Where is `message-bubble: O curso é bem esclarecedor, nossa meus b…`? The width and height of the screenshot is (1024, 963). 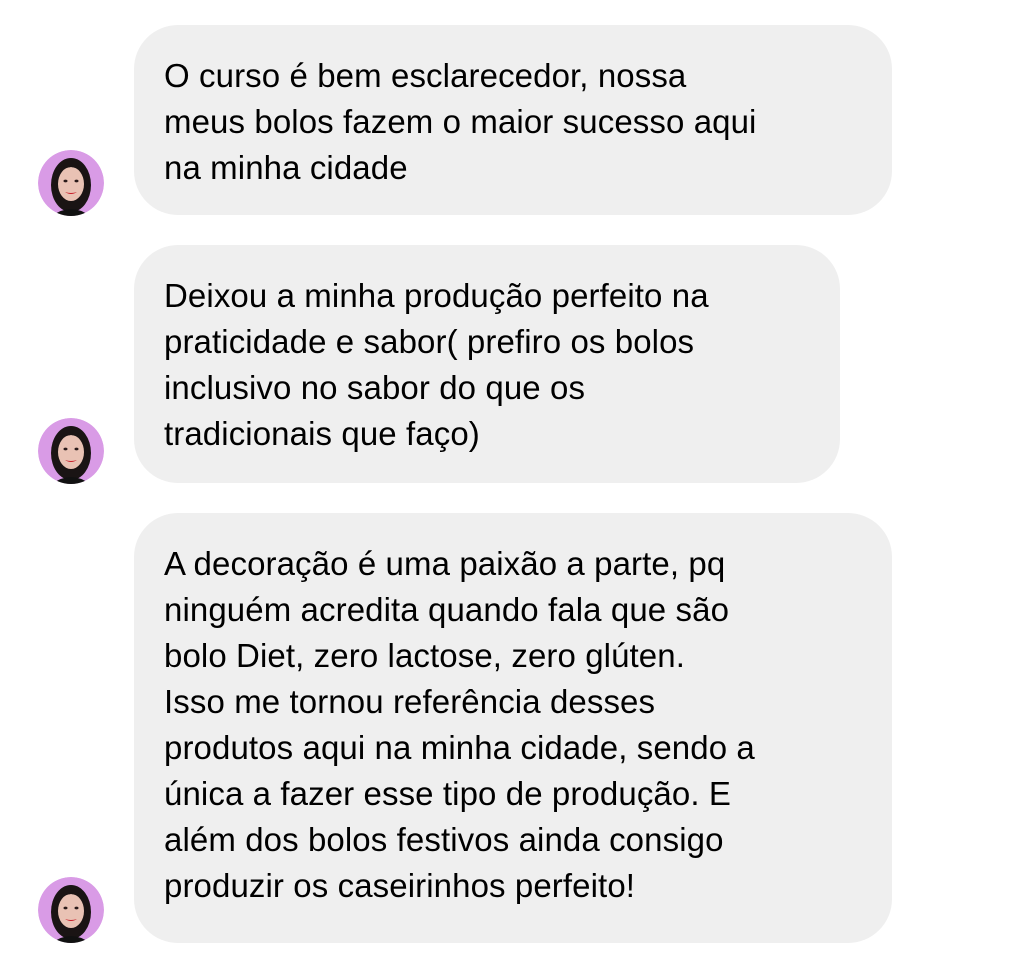 message-bubble: O curso é bem esclarecedor, nossa meus b… is located at coordinates (513, 120).